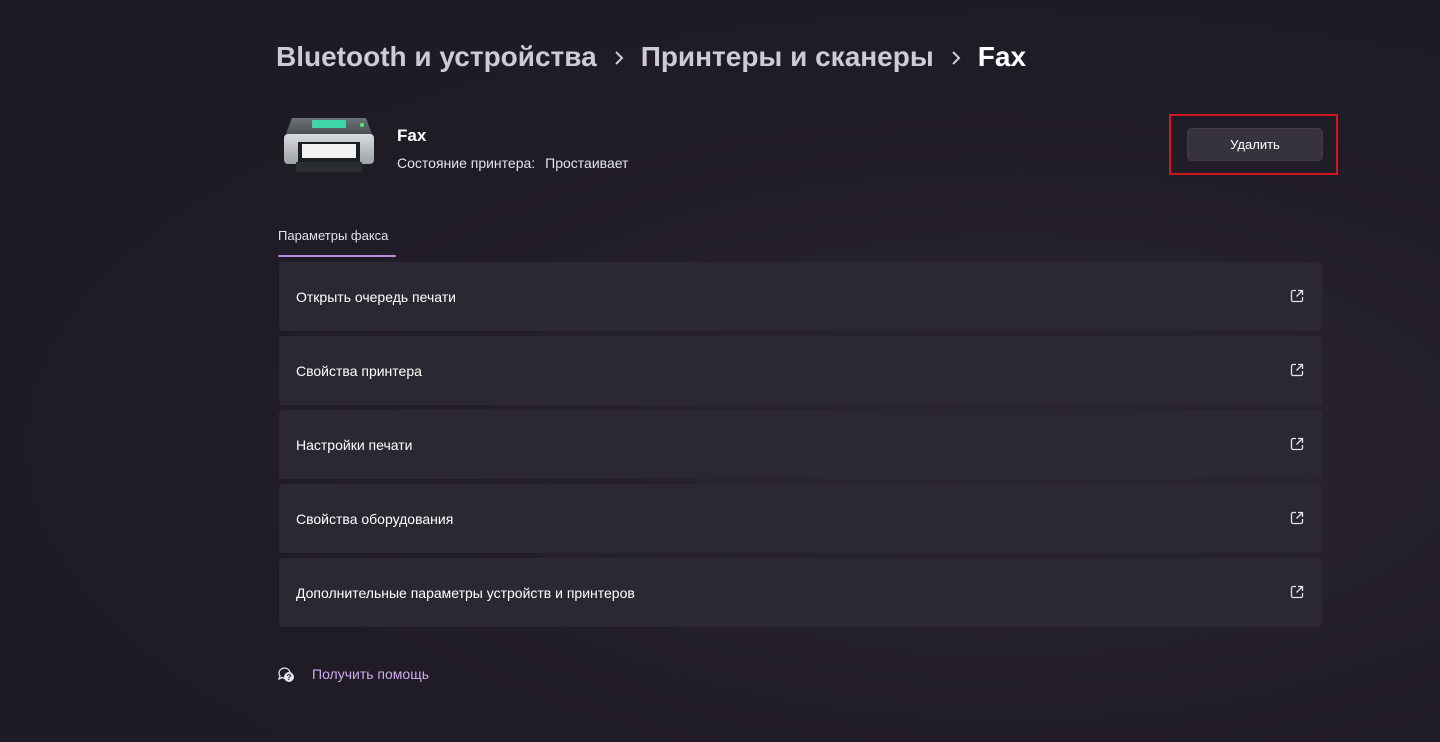 The height and width of the screenshot is (742, 1440). What do you see at coordinates (800, 518) in the screenshot?
I see `setting-hardware-properties: Свойства оборудования` at bounding box center [800, 518].